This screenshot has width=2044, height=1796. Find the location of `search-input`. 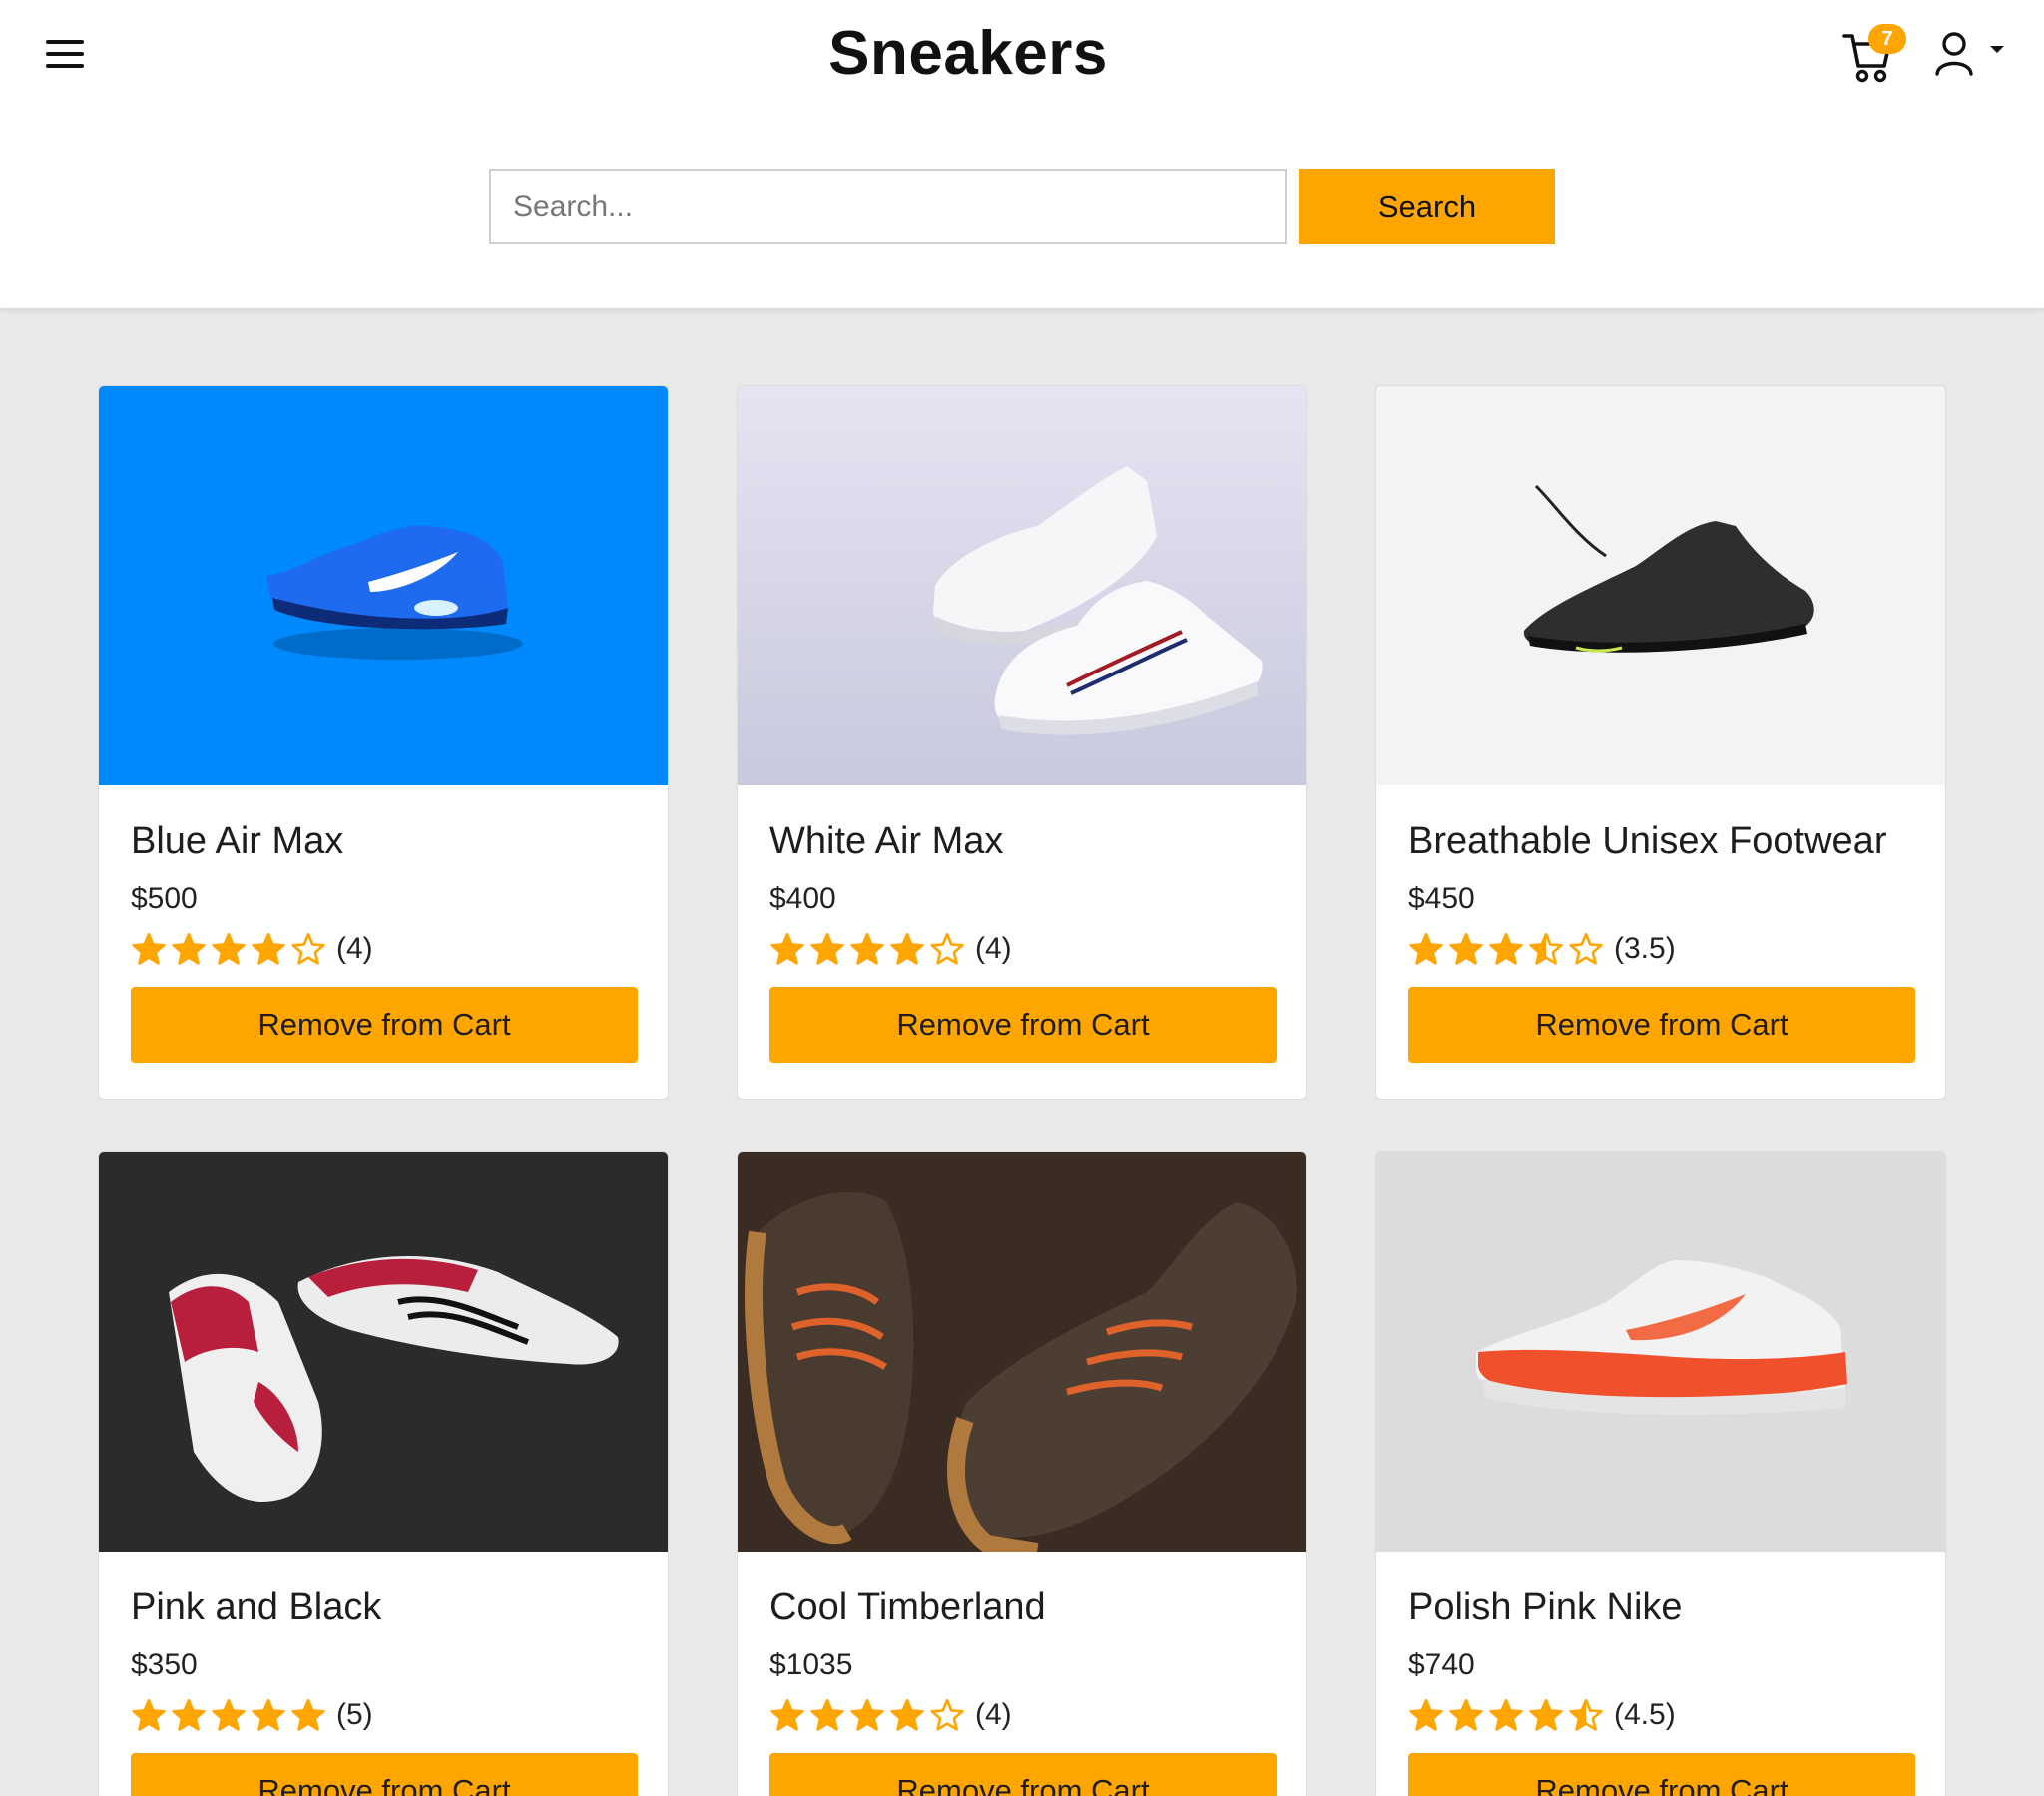

search-input is located at coordinates (888, 206).